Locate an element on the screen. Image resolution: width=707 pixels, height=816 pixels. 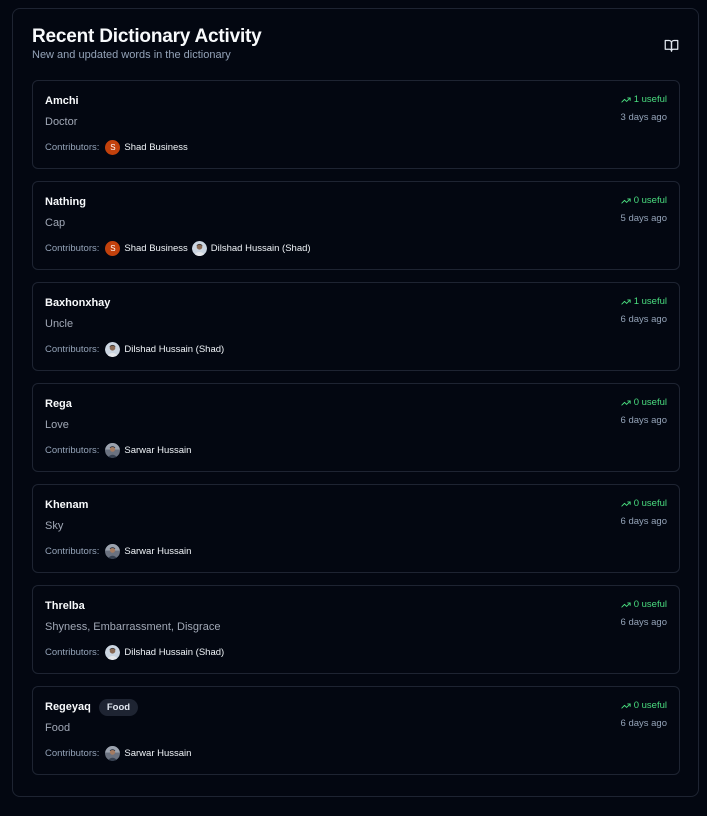
panel-title: Recent Dictionary Activity is located at coordinates (147, 36).